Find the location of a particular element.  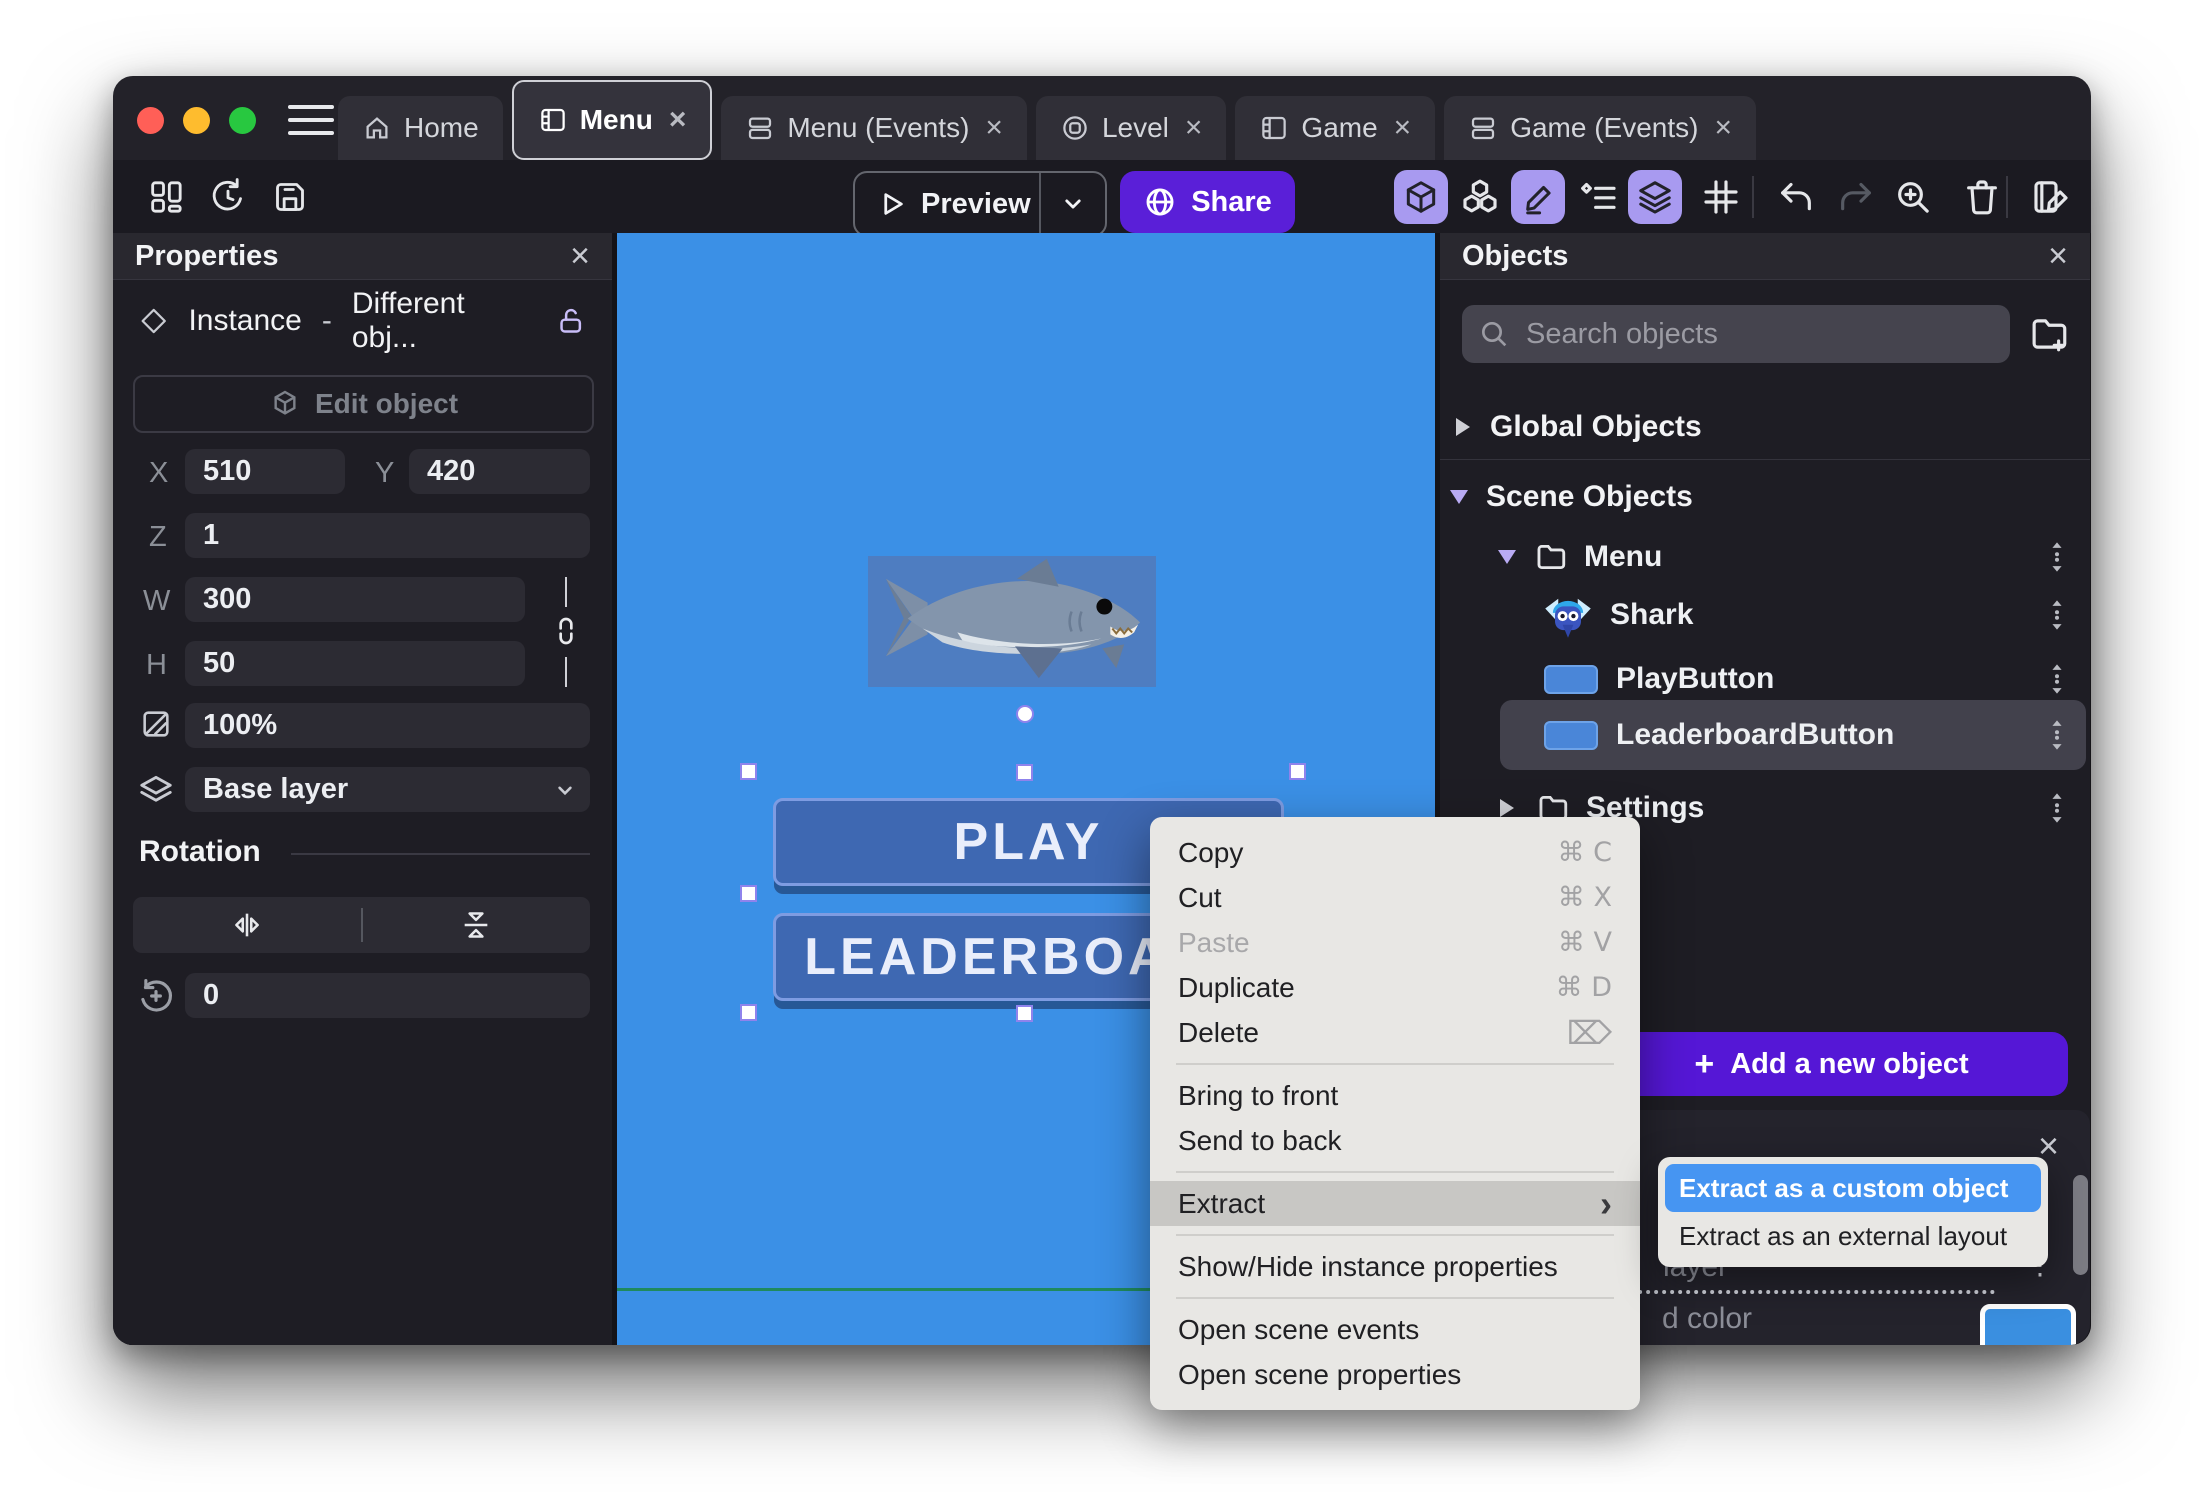

instances-list-button is located at coordinates (1599, 197).